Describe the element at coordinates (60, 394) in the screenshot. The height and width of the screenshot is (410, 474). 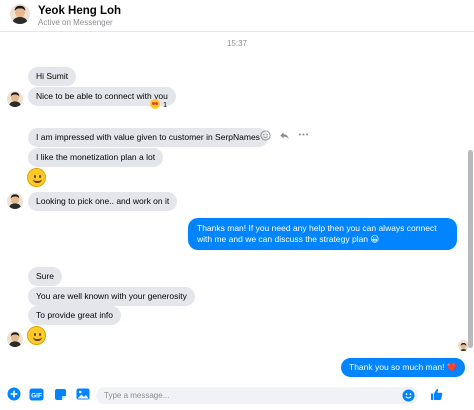
I see `sticker-icon` at that location.